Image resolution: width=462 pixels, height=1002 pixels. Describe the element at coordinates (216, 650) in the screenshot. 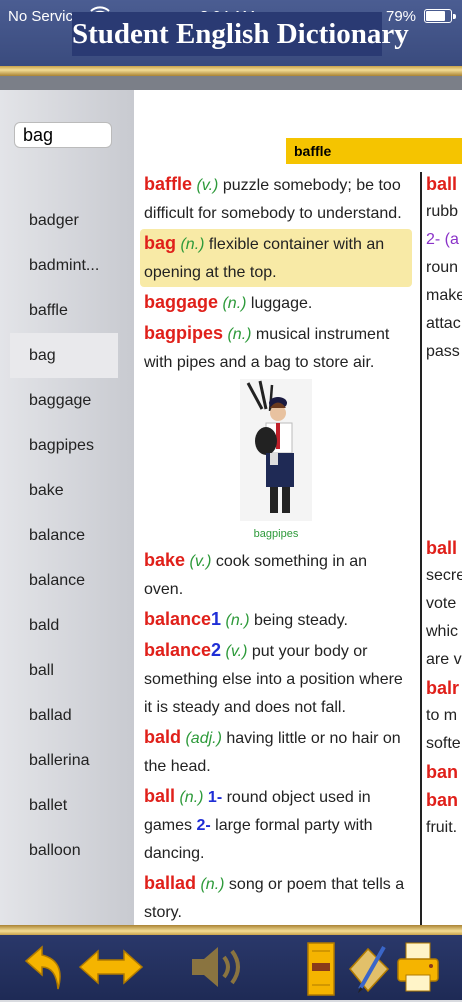

I see `sense-number: 2` at that location.